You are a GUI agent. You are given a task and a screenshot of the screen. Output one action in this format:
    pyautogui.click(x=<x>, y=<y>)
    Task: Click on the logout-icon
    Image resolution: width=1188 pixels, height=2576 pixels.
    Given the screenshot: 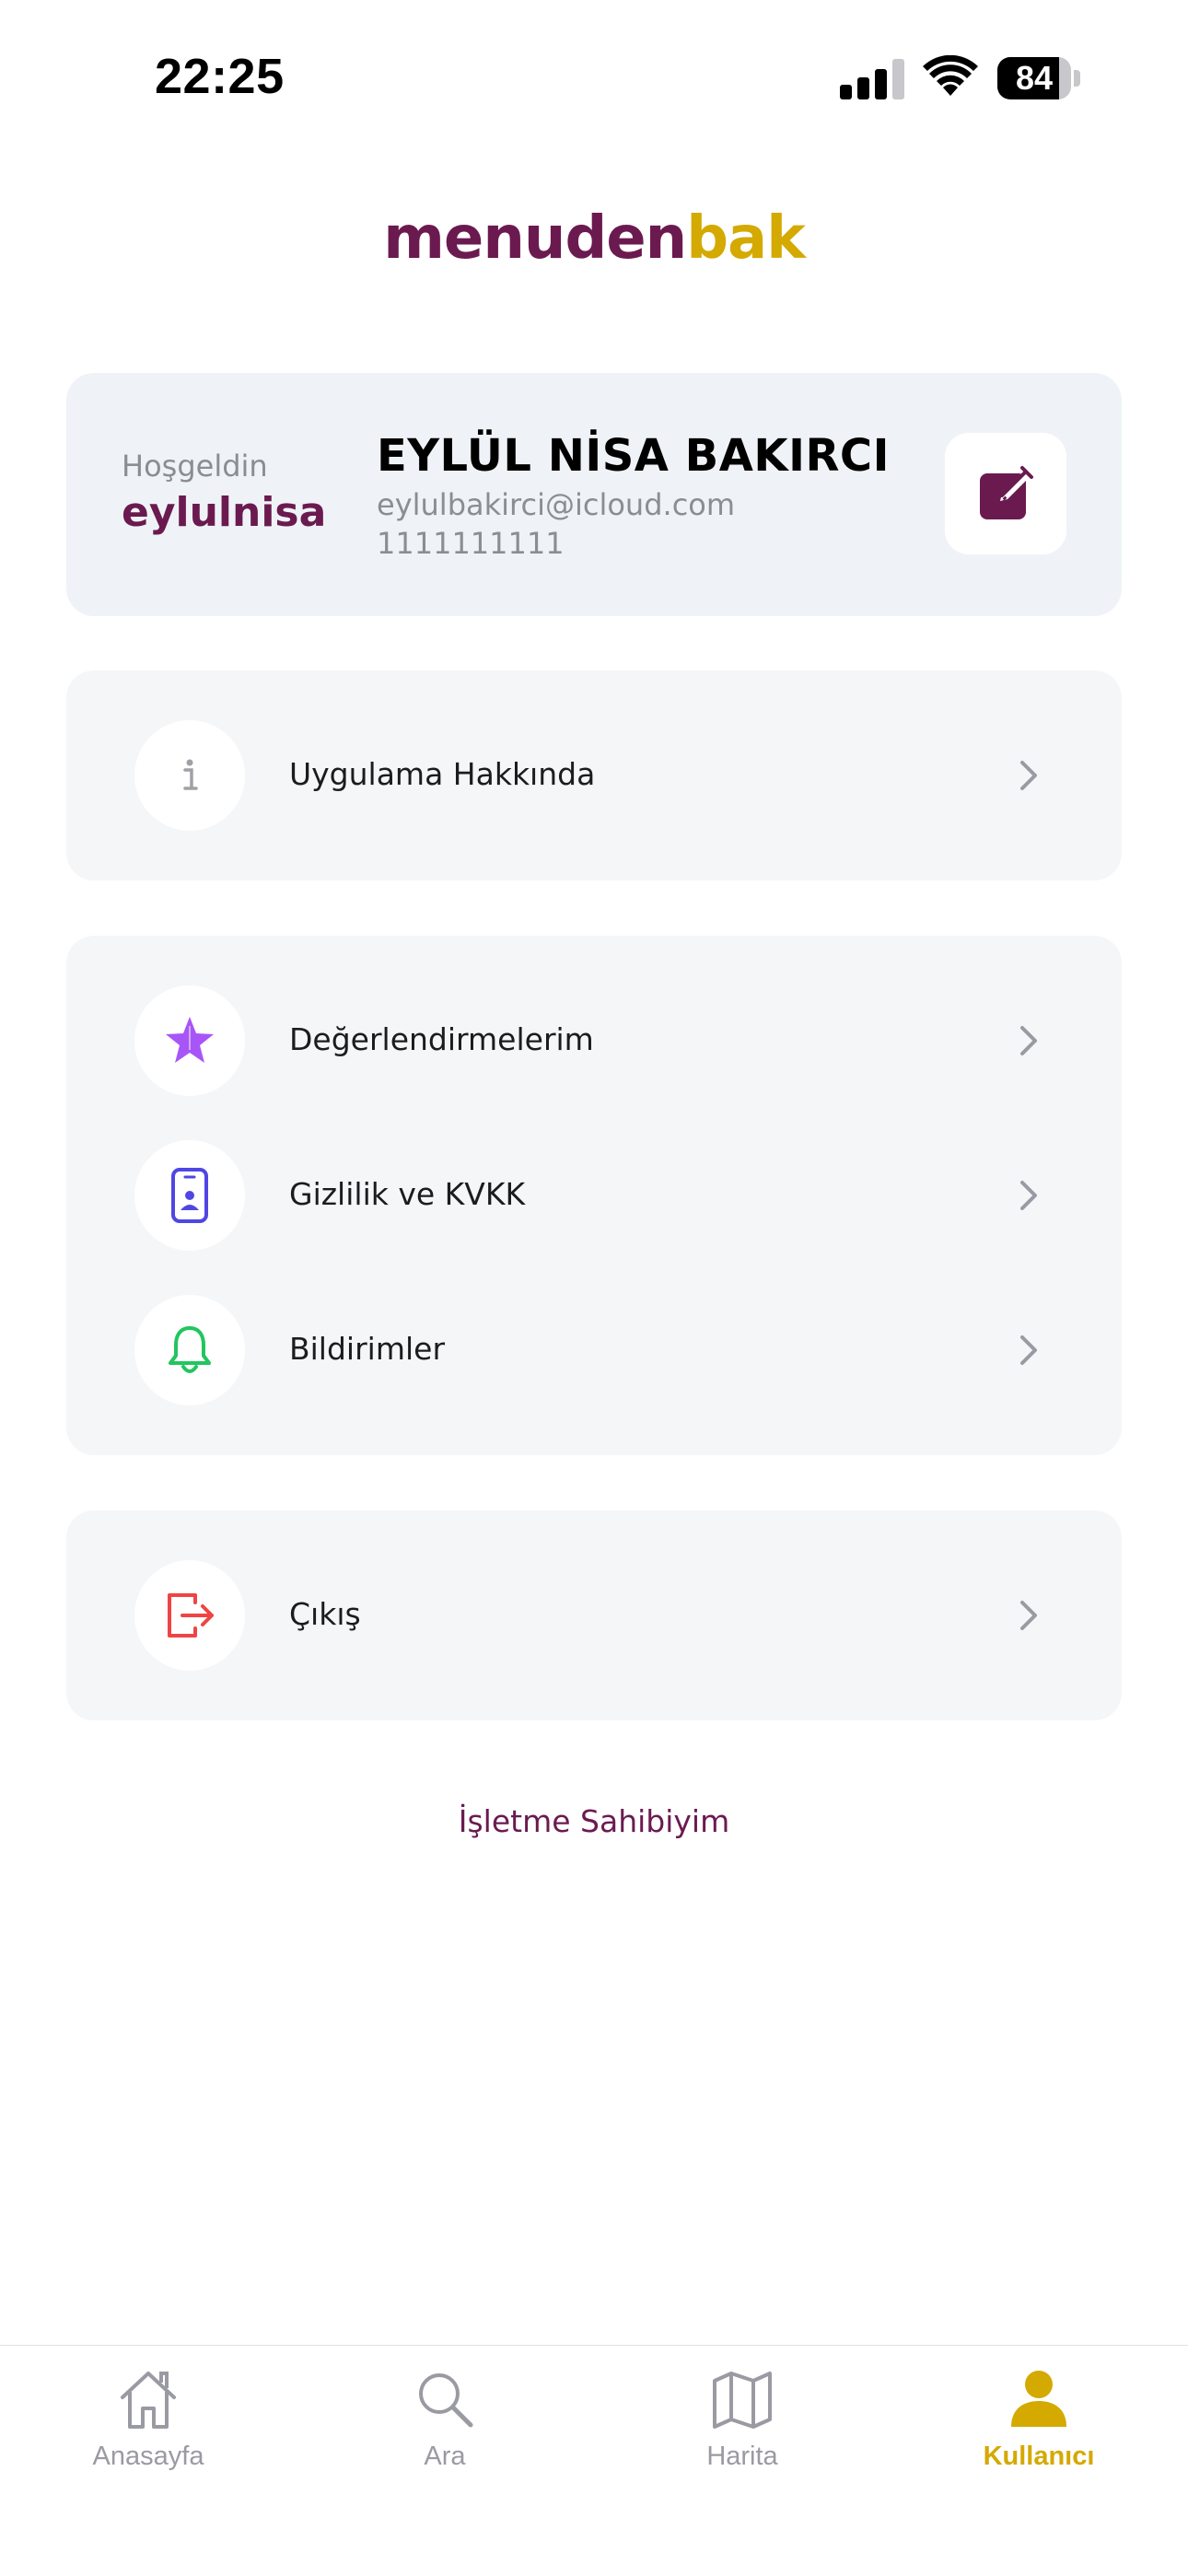 What is the action you would take?
    pyautogui.click(x=191, y=1615)
    